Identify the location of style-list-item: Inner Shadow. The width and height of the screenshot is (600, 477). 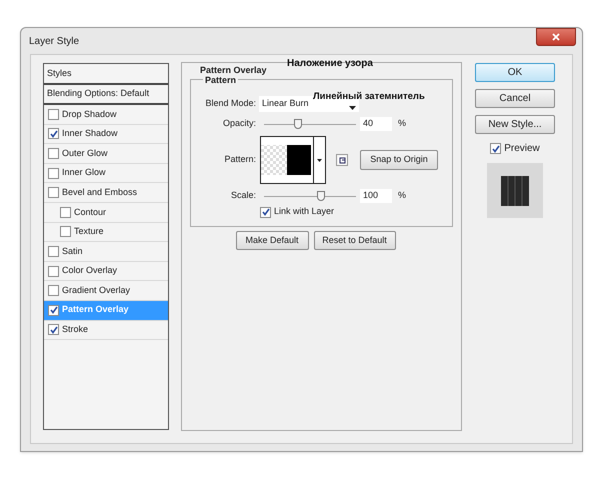
(106, 134).